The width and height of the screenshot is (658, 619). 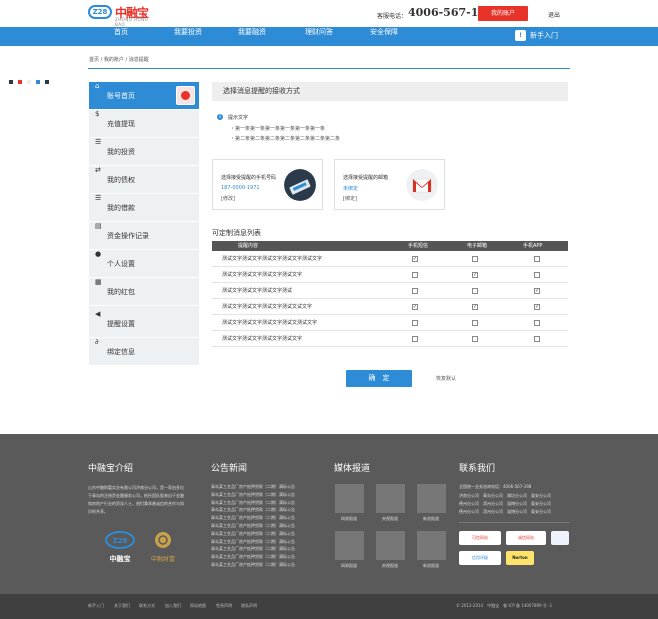 What do you see at coordinates (185, 95) in the screenshot?
I see `avatar` at bounding box center [185, 95].